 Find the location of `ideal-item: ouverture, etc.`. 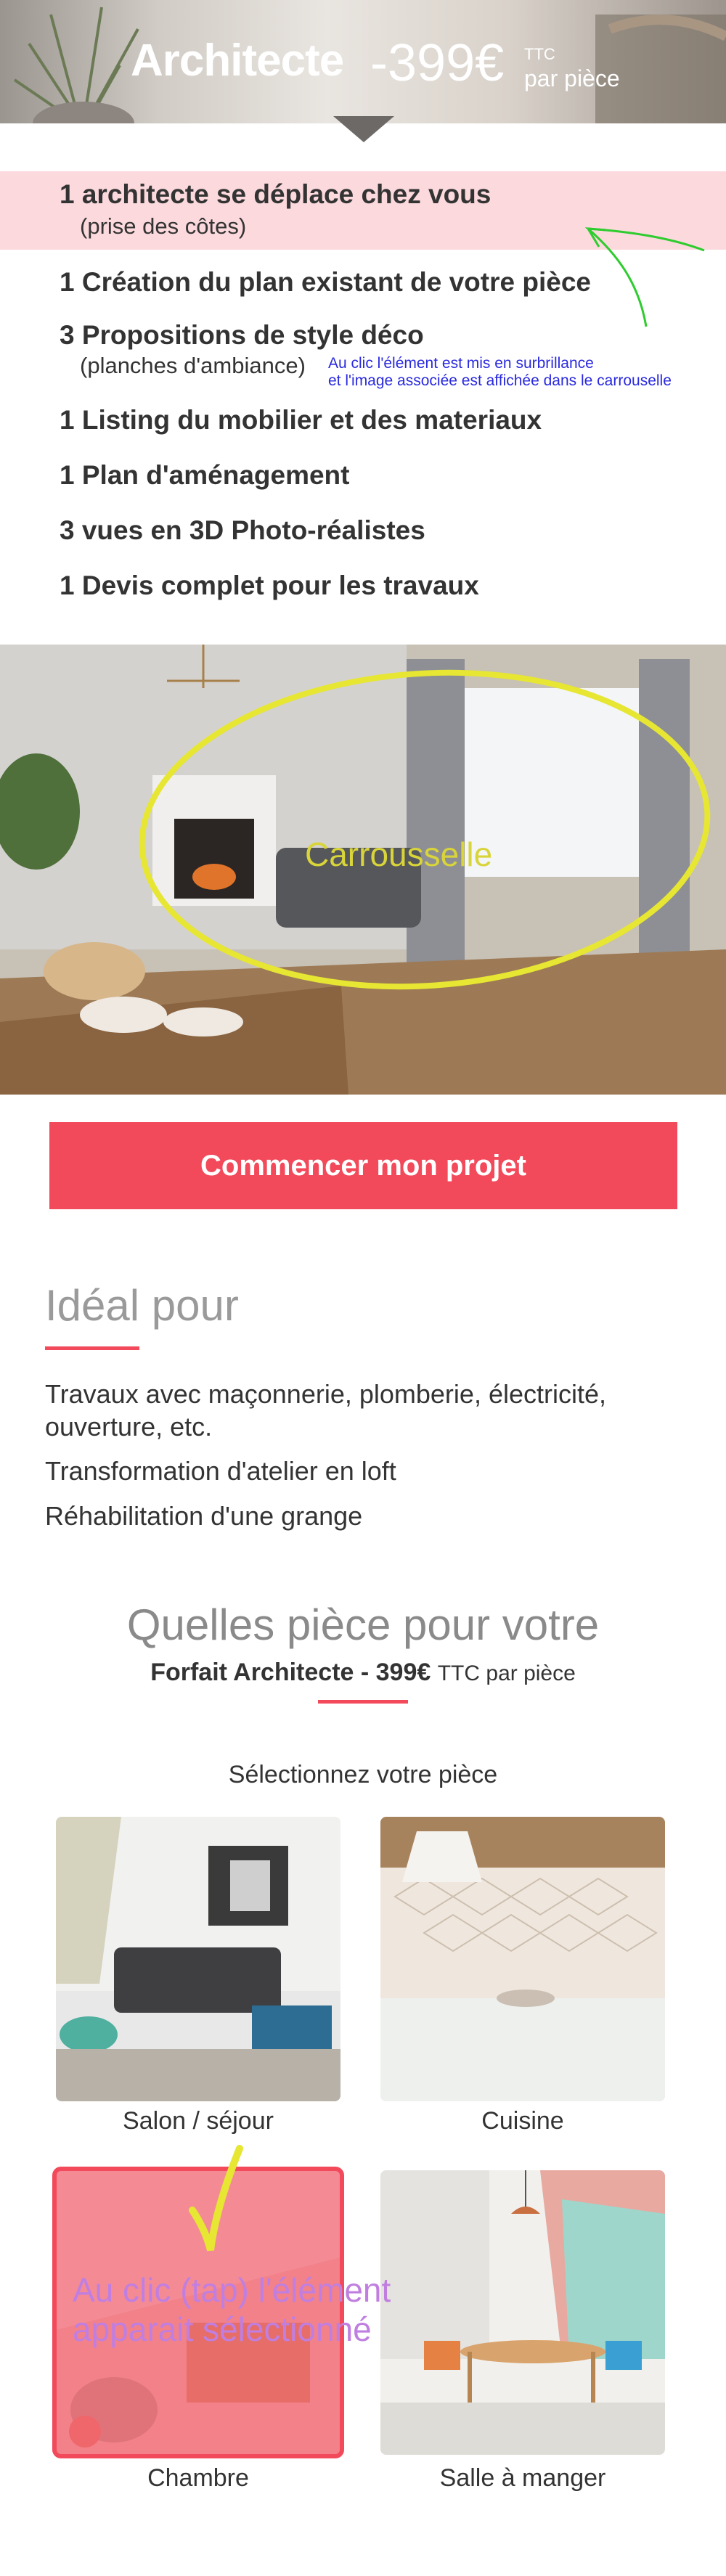

ideal-item: ouverture, etc. is located at coordinates (129, 1427).